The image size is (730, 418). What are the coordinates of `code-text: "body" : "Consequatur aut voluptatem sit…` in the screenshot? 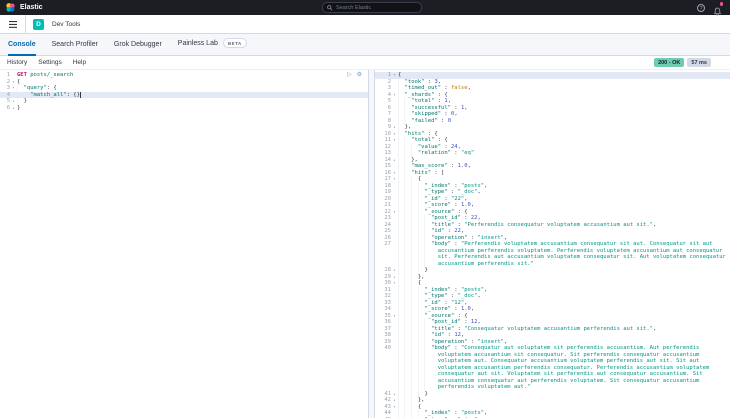 It's located at (562, 368).